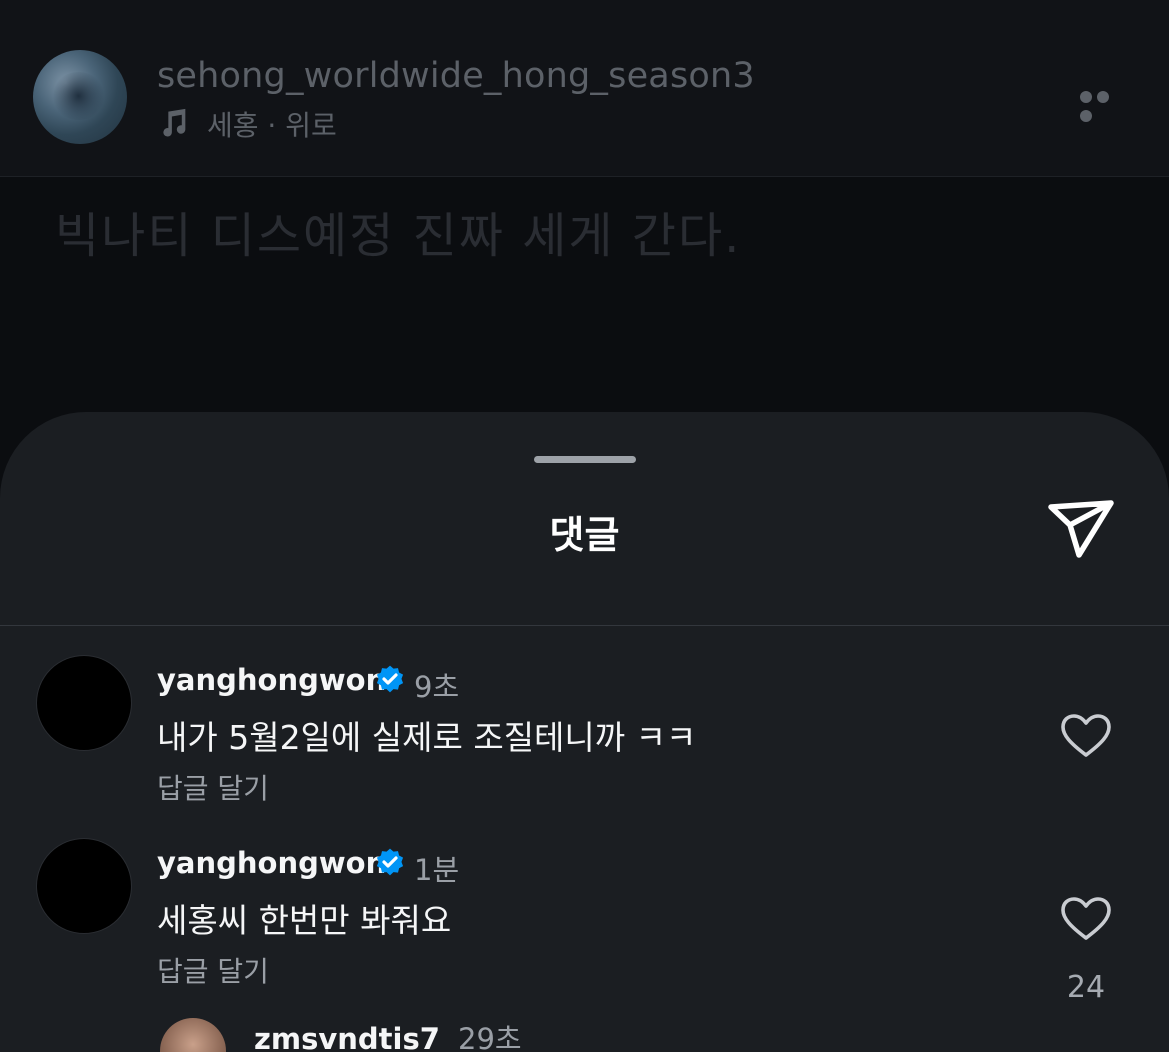 This screenshot has width=1169, height=1052. I want to click on comment-time: 1분, so click(437, 870).